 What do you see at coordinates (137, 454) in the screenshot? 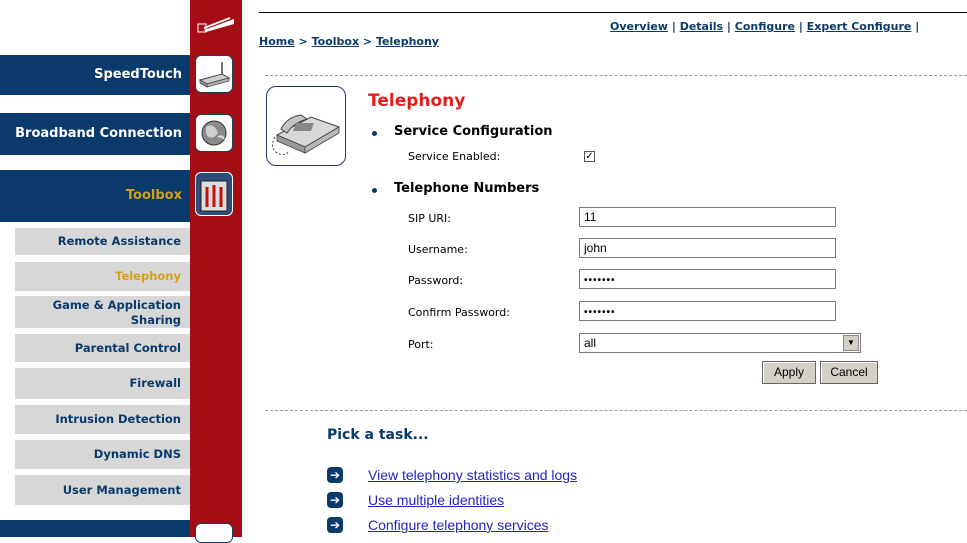
I see `sidebar-item-label: Dynamic DNS` at bounding box center [137, 454].